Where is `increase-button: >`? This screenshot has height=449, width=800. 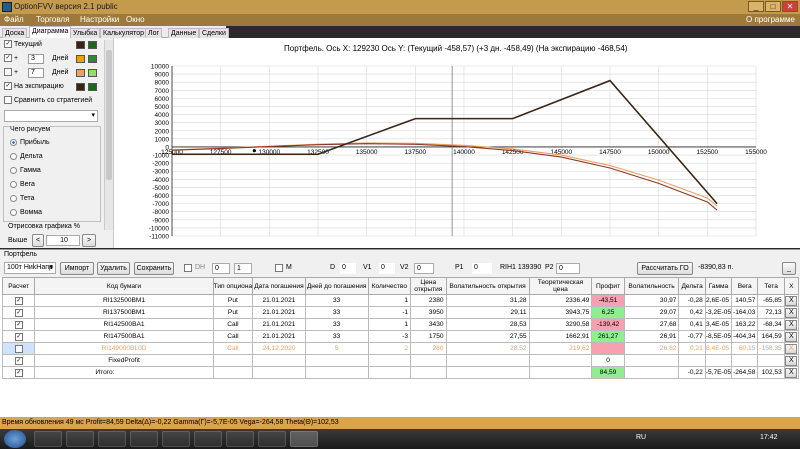 increase-button: > is located at coordinates (89, 240).